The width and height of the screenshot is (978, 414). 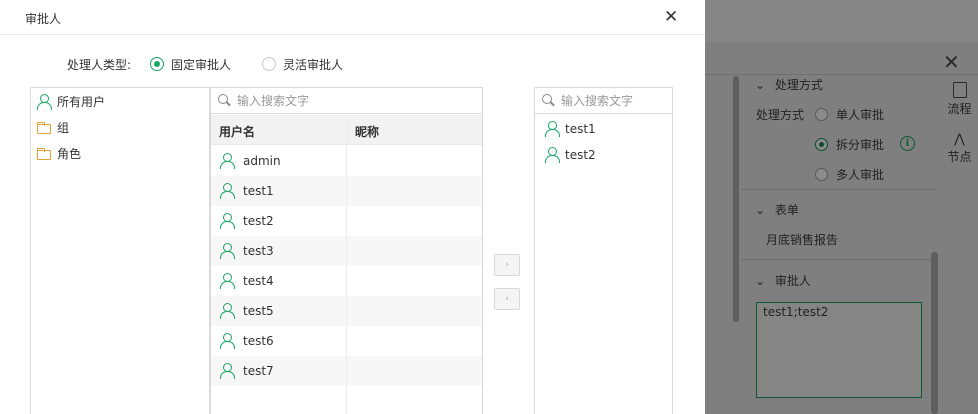 What do you see at coordinates (258, 251) in the screenshot?
I see `row-username: test3` at bounding box center [258, 251].